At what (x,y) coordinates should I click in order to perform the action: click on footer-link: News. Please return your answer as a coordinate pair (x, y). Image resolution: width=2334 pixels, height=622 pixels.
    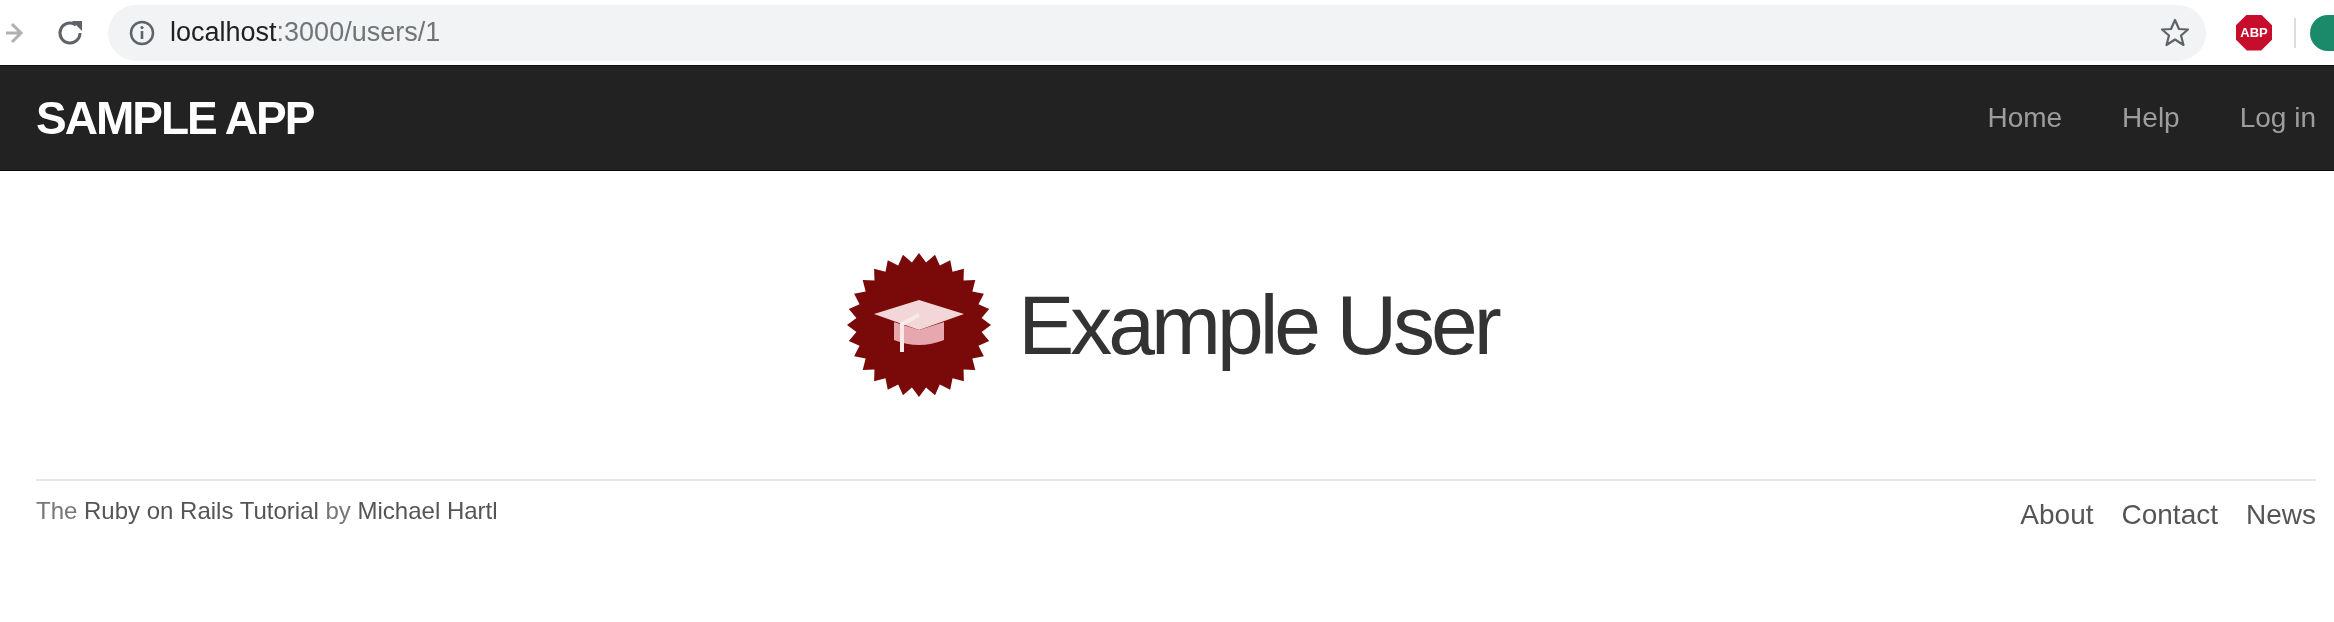
    Looking at the image, I should click on (2267, 515).